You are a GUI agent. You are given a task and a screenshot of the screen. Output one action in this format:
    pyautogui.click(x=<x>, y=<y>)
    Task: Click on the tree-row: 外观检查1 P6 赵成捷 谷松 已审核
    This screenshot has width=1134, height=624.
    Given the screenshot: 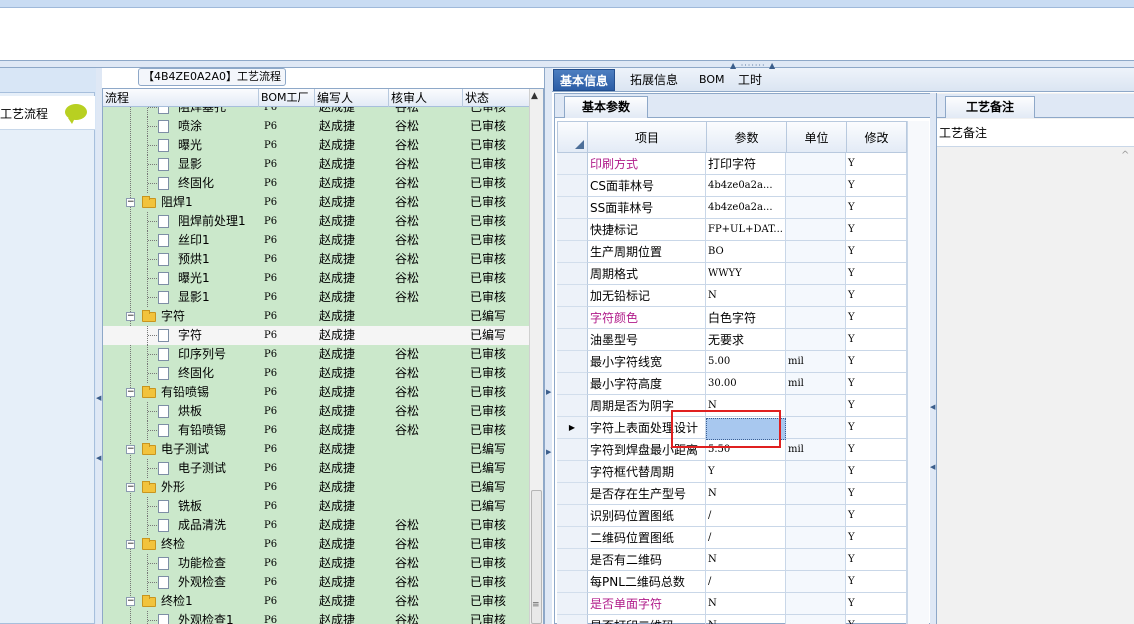 What is the action you would take?
    pyautogui.click(x=316, y=617)
    